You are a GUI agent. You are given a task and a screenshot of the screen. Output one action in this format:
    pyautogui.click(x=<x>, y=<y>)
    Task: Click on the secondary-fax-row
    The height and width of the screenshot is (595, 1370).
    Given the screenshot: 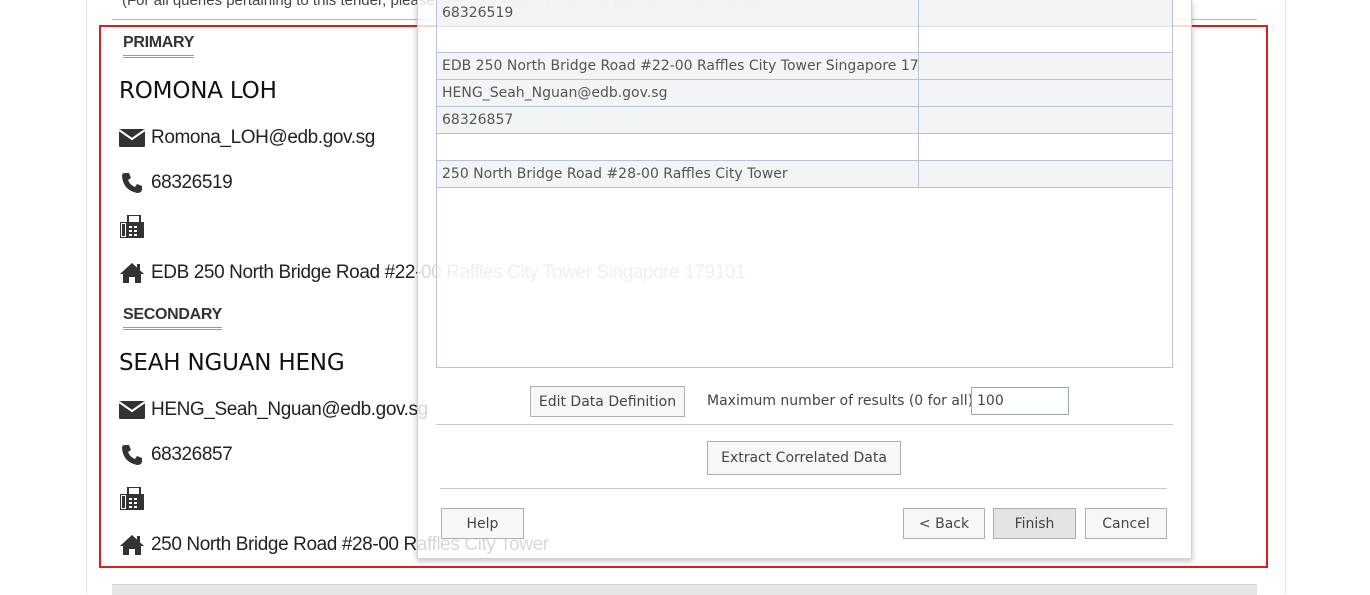 What is the action you would take?
    pyautogui.click(x=135, y=498)
    